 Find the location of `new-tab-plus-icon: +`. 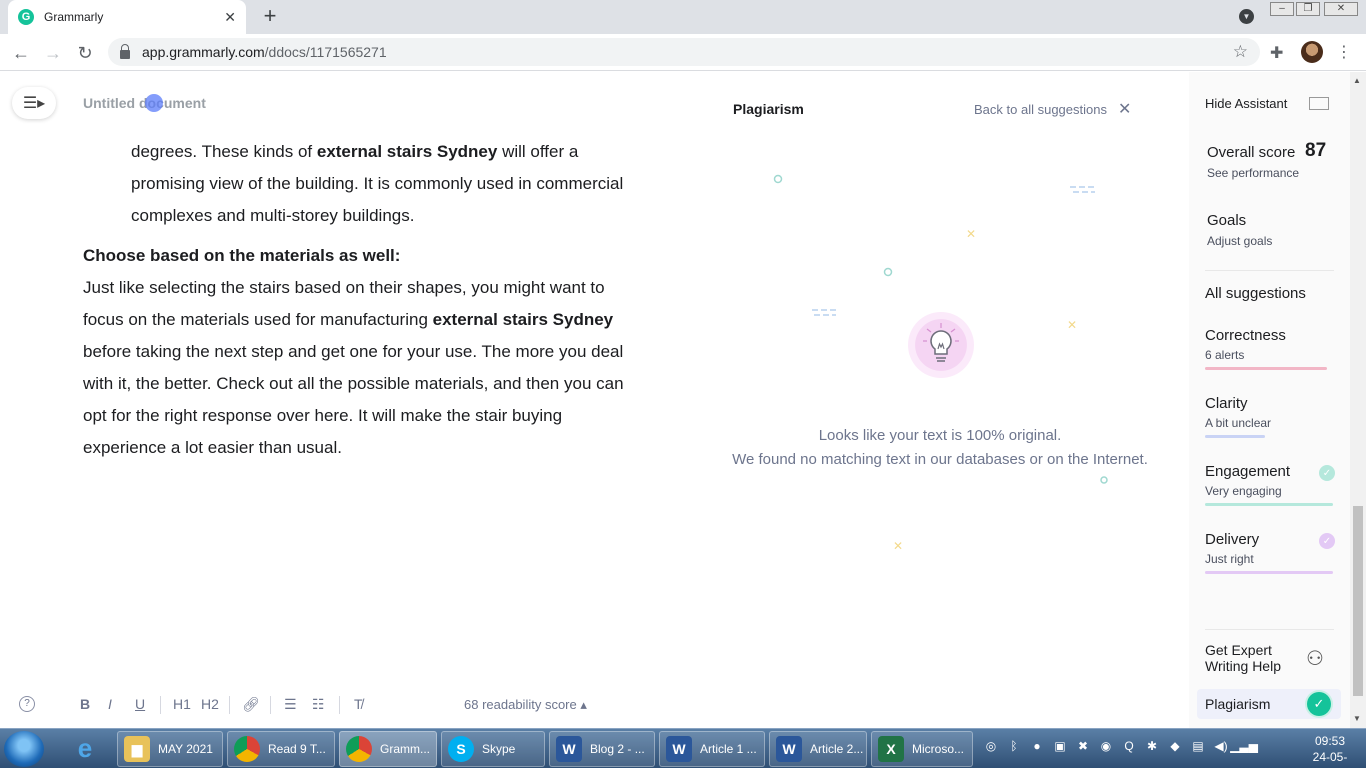

new-tab-plus-icon: + is located at coordinates (270, 17).